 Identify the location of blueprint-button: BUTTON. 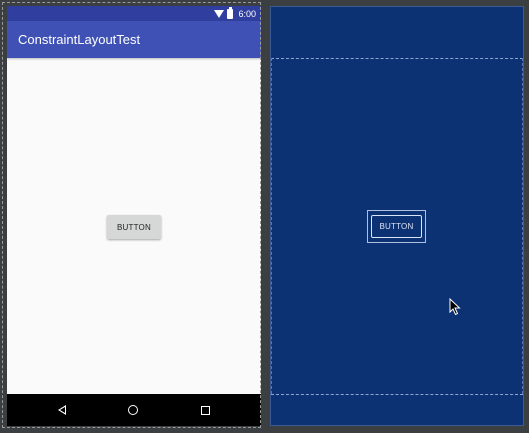
(396, 226).